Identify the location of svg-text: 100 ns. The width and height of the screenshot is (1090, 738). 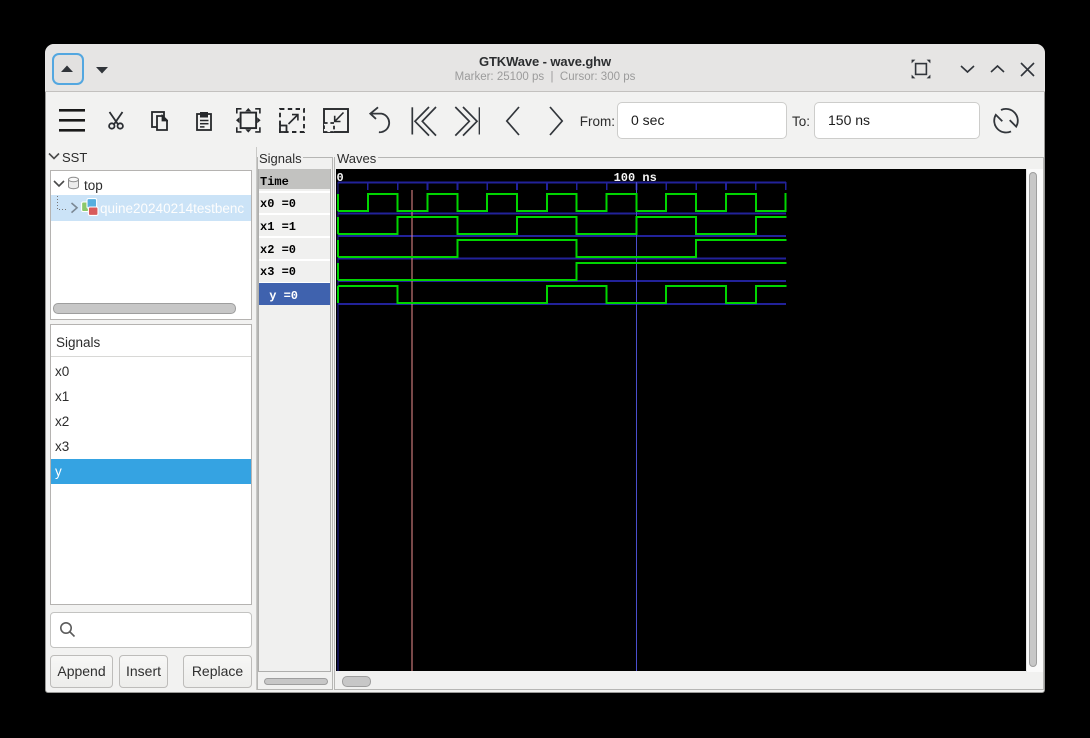
(635, 178).